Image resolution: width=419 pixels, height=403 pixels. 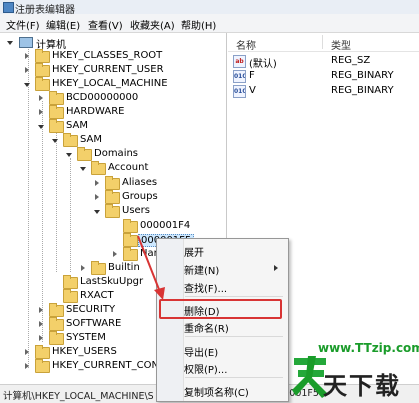 I want to click on watermark-url: www.TTzip.com, so click(x=368, y=348).